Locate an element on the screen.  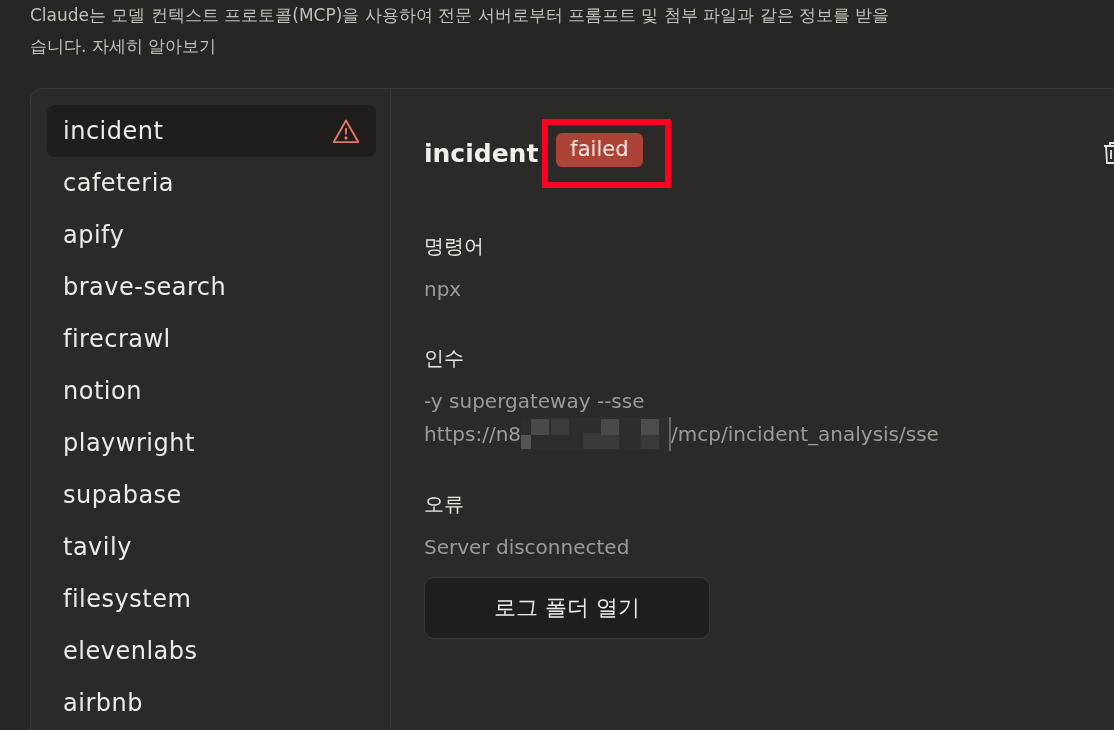
server-name: notion is located at coordinates (102, 391).